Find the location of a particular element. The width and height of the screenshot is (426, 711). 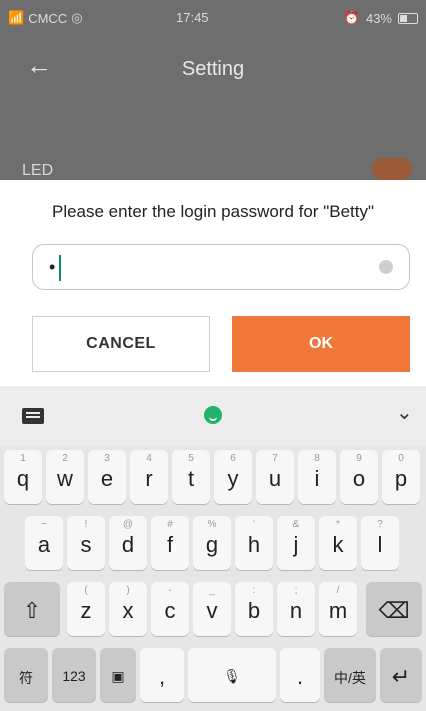

key-label: j is located at coordinates (296, 544).